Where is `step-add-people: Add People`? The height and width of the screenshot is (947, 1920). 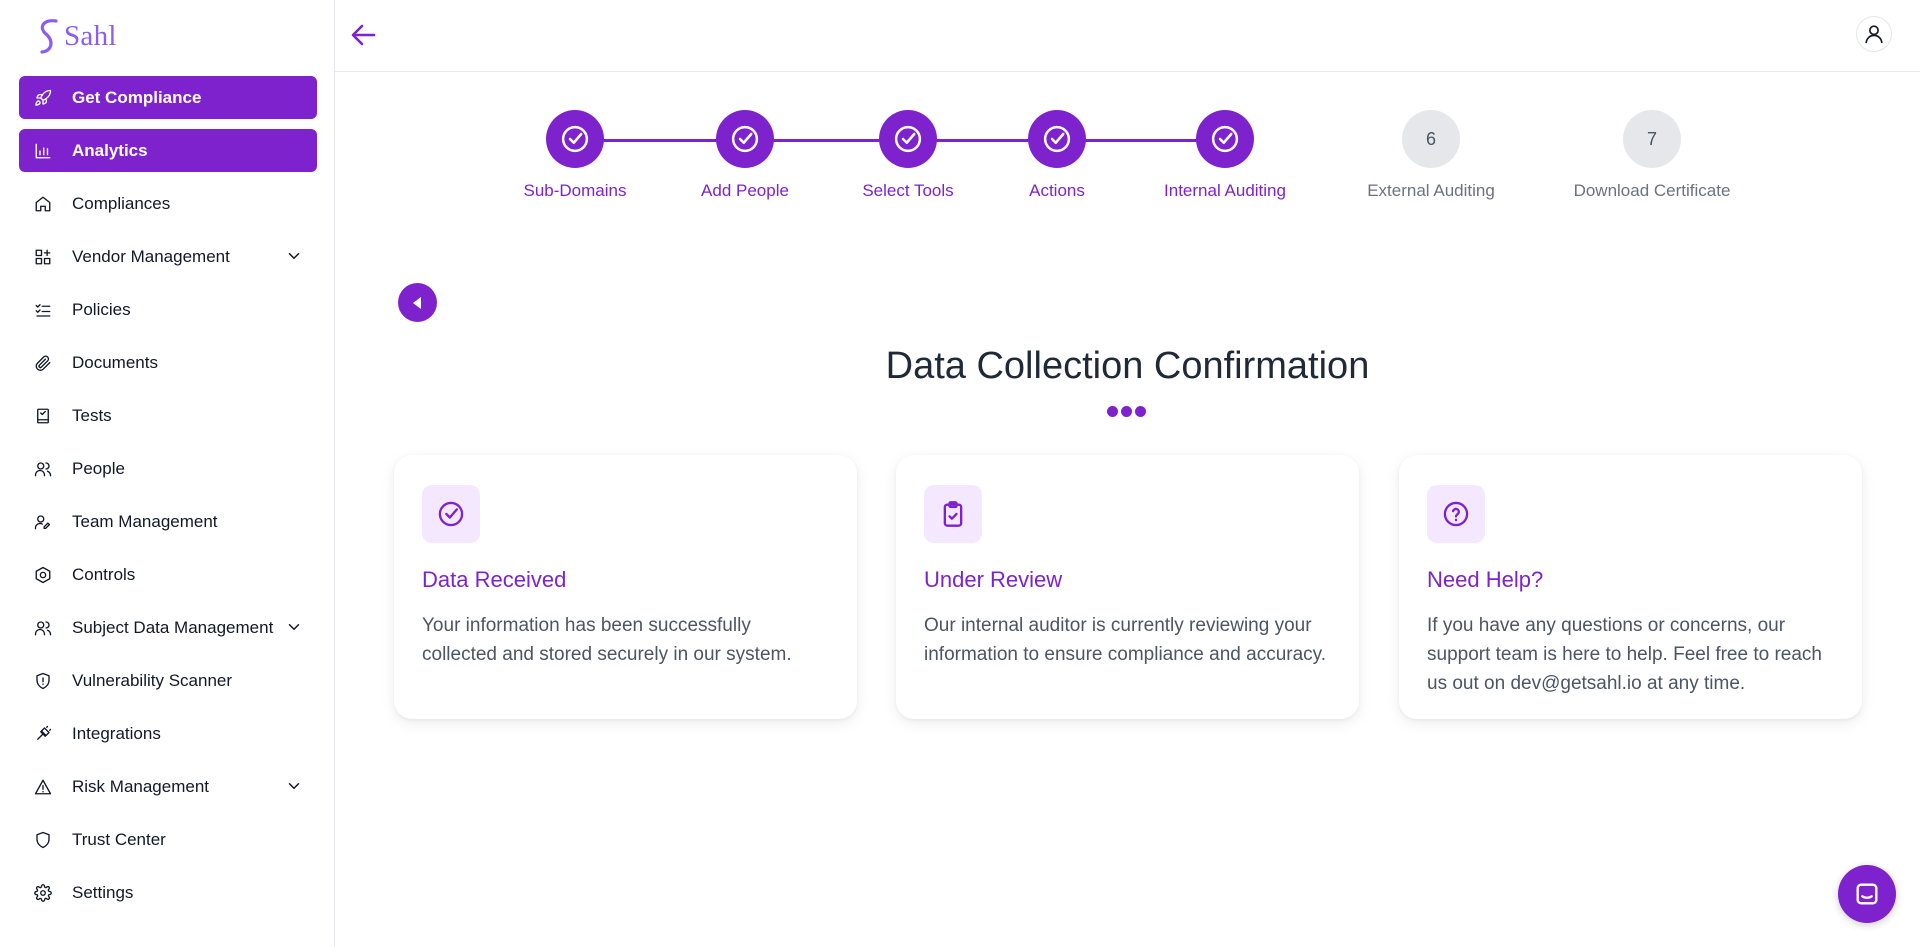 step-add-people: Add People is located at coordinates (745, 155).